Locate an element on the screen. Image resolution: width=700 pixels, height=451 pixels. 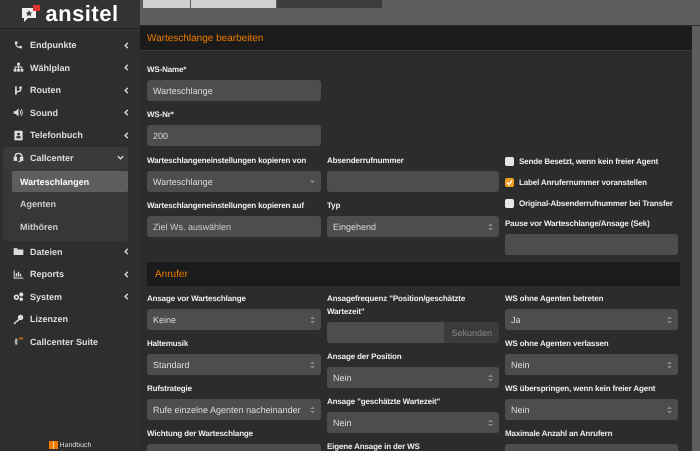
nav-item: Lizenzen is located at coordinates (70, 319).